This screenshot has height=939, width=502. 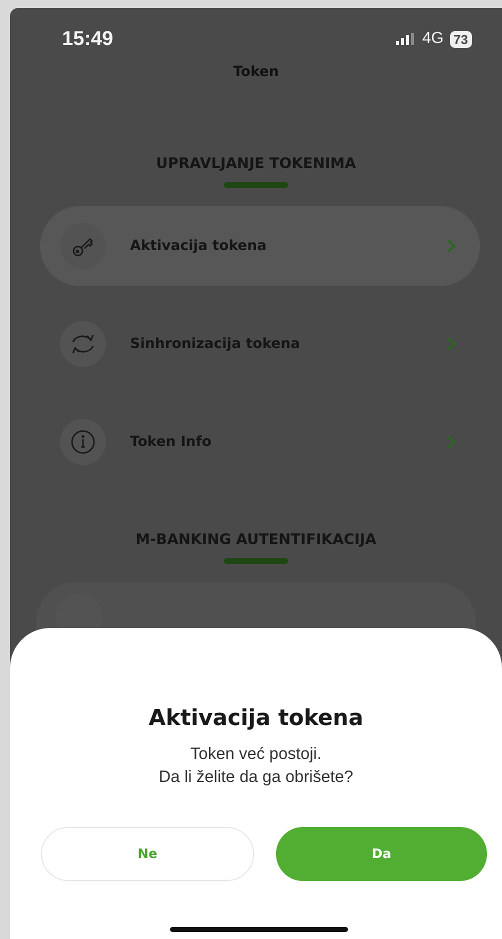 I want to click on dialog-title: Aktivacija tokena, so click(x=256, y=718).